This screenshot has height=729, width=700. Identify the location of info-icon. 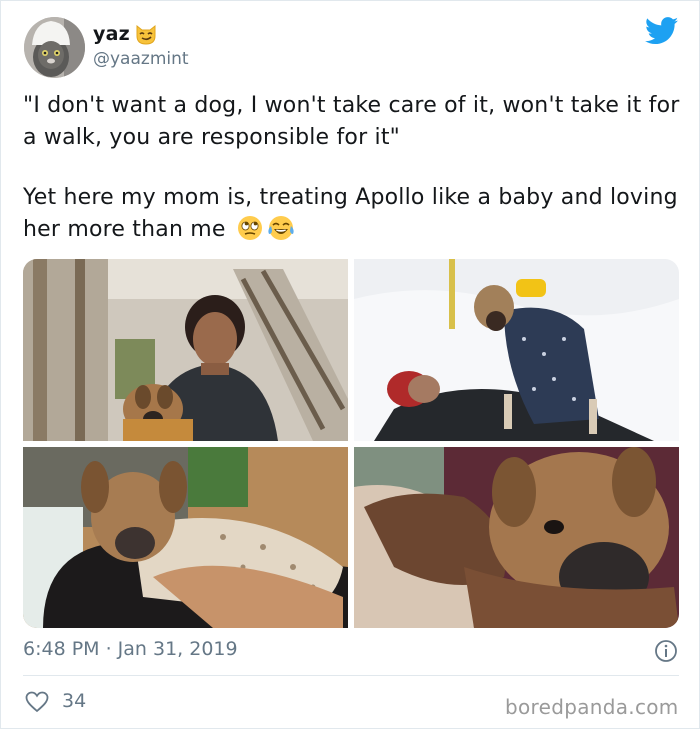
(666, 653).